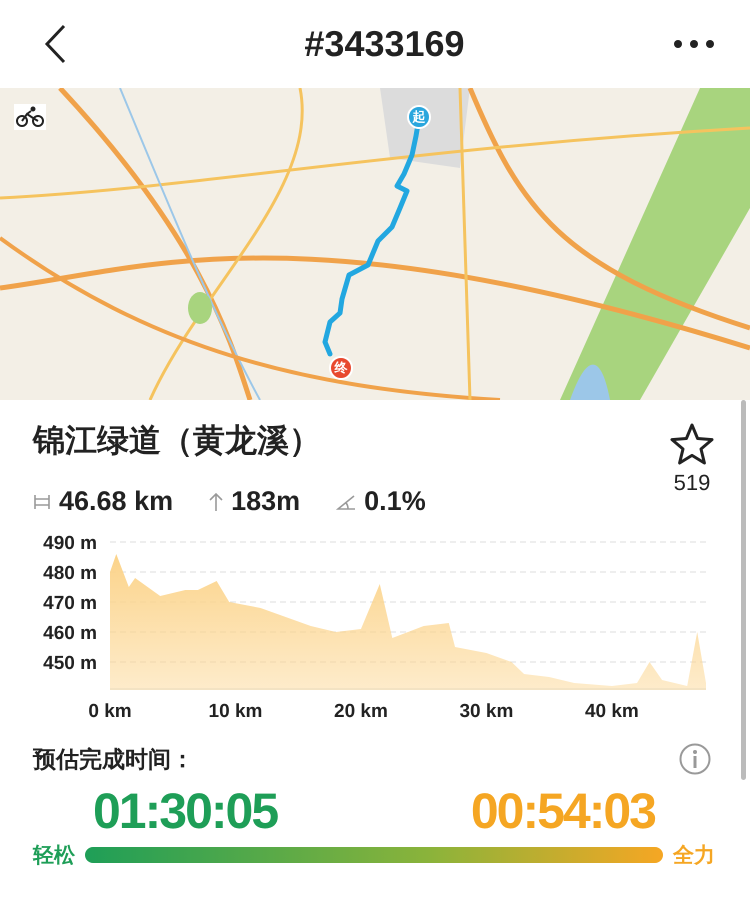 This screenshot has width=750, height=919. I want to click on arrow-up-icon, so click(216, 502).